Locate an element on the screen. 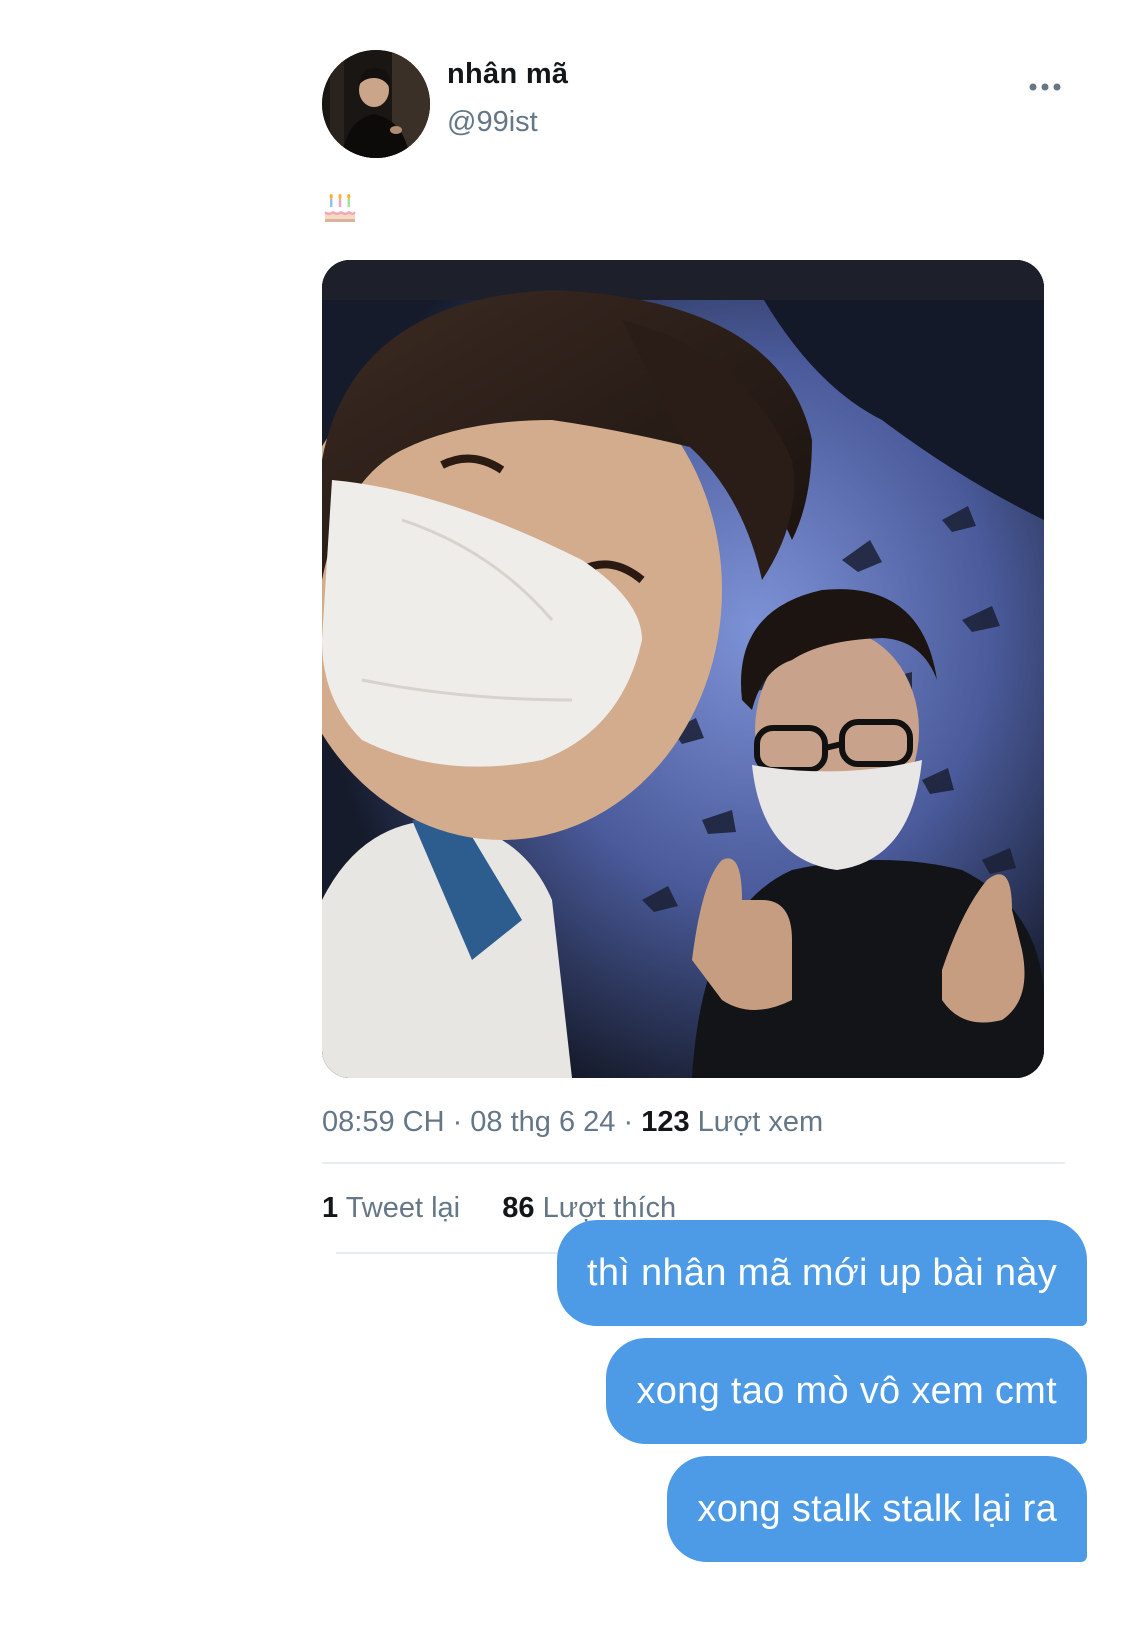 Image resolution: width=1125 pixels, height=1638 pixels. birthday-cake-icon is located at coordinates (340, 208).